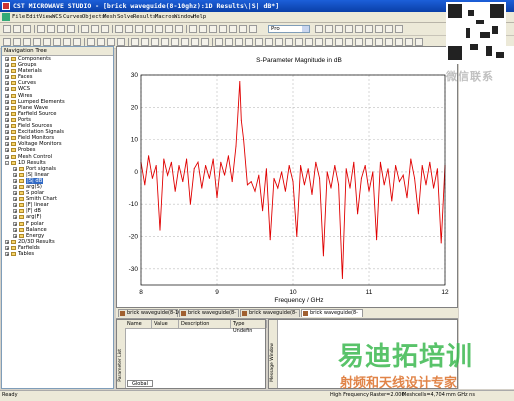 The image size is (514, 401). Describe the element at coordinates (67, 42) in the screenshot. I see `extrude-icon` at that location.